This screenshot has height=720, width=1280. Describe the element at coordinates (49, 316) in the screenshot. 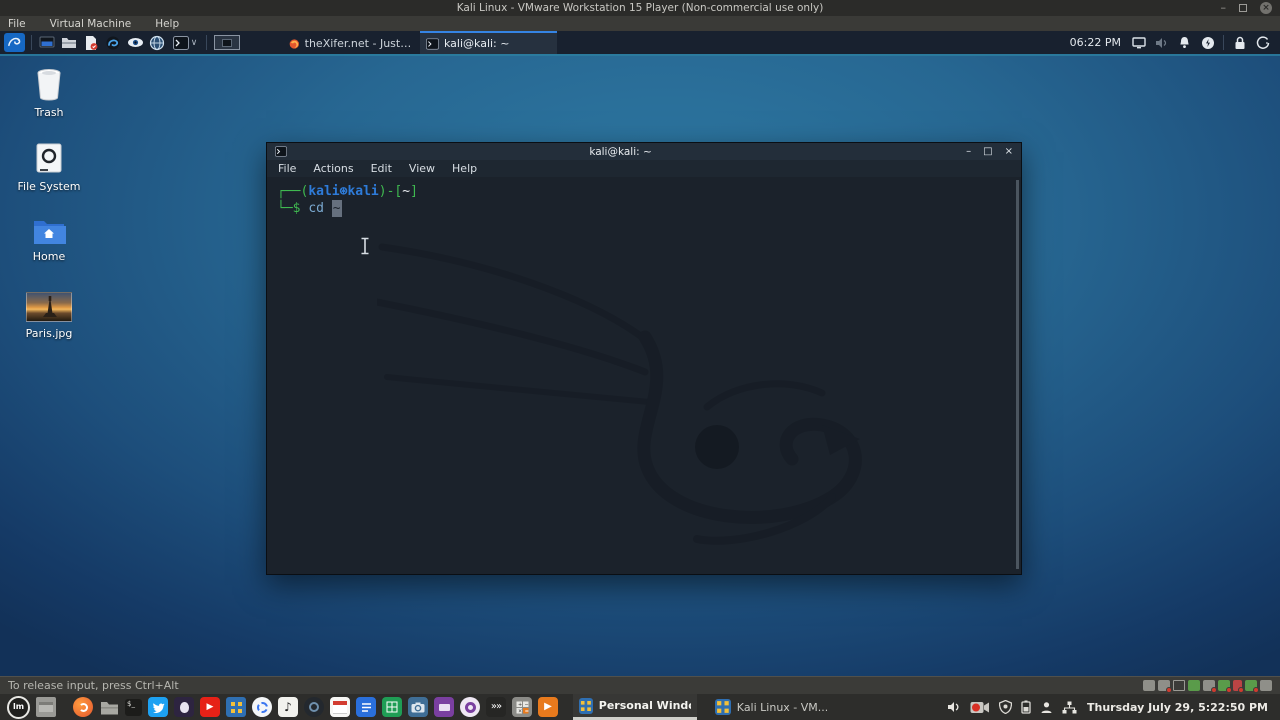

I see `desktop-icon-paris-image: Paris.jpg` at that location.